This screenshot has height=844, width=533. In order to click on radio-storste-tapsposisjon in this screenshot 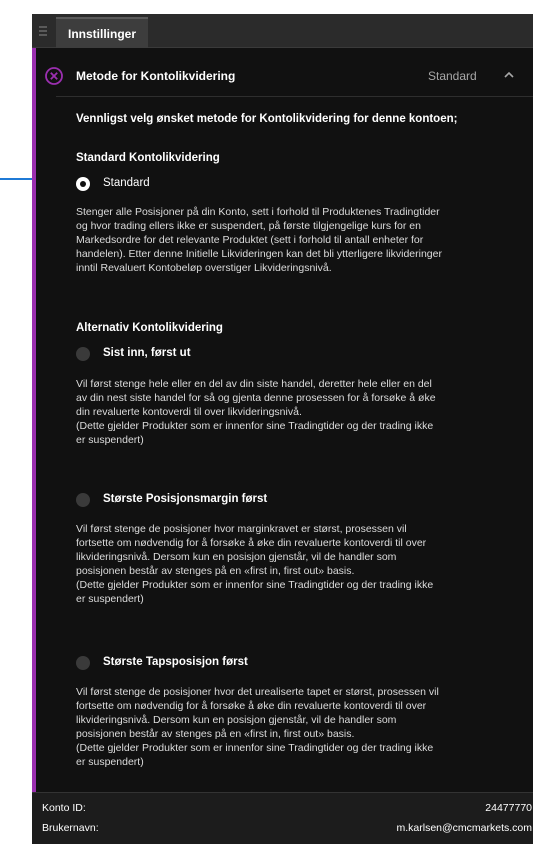, I will do `click(83, 663)`.